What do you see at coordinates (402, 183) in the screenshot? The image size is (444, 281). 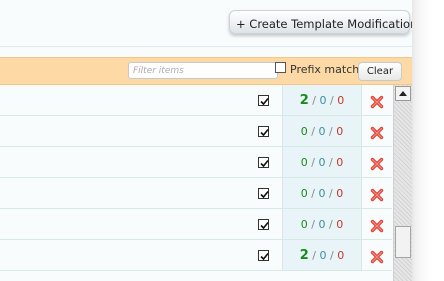 I see `list-scrollbar` at bounding box center [402, 183].